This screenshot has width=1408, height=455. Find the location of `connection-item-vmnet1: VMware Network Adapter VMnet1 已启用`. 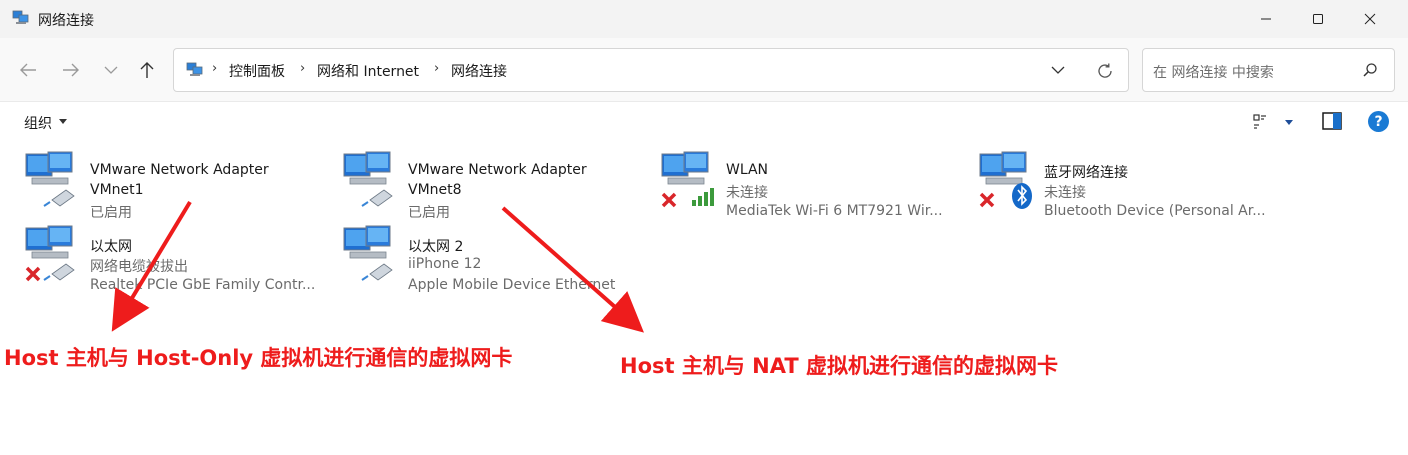

connection-item-vmnet1: VMware Network Adapter VMnet1 已启用 is located at coordinates (174, 185).